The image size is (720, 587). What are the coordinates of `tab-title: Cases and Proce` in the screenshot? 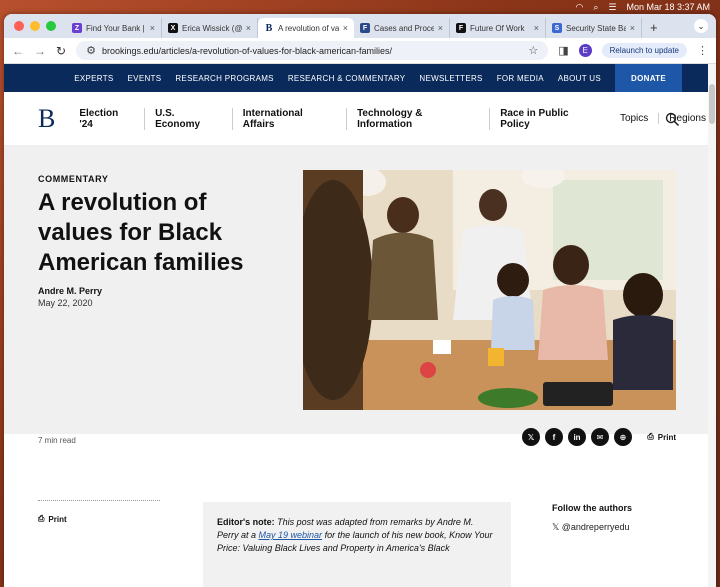 It's located at (404, 28).